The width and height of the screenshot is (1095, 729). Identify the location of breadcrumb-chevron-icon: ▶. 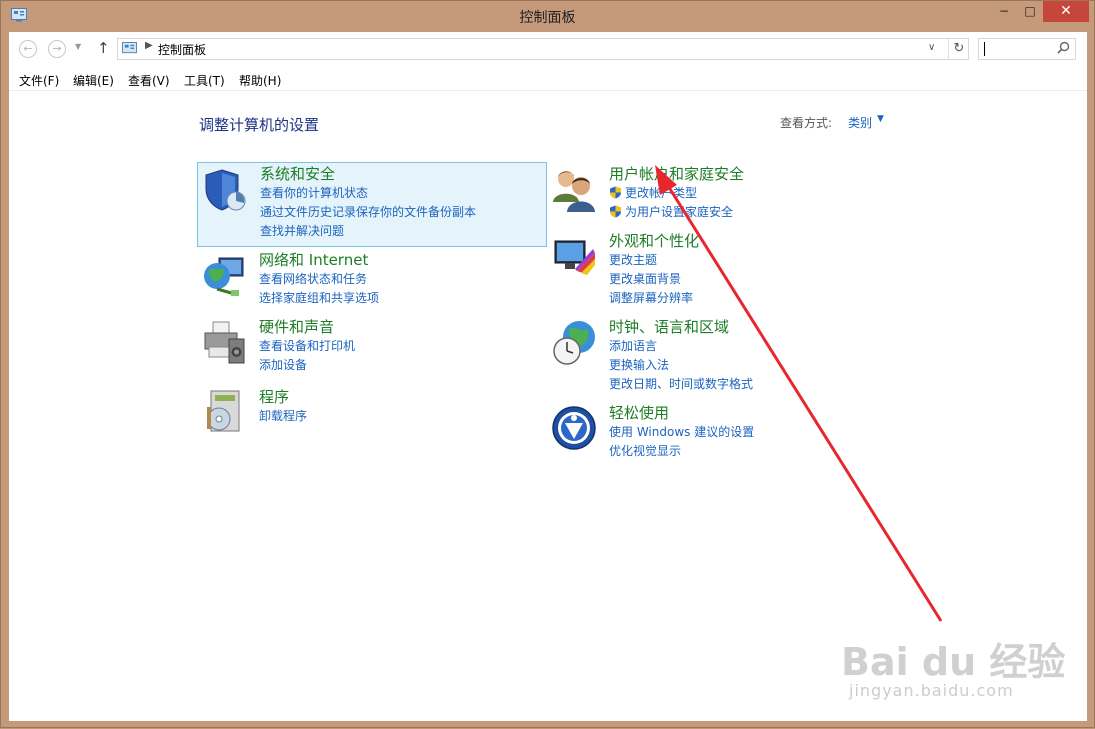
(149, 45).